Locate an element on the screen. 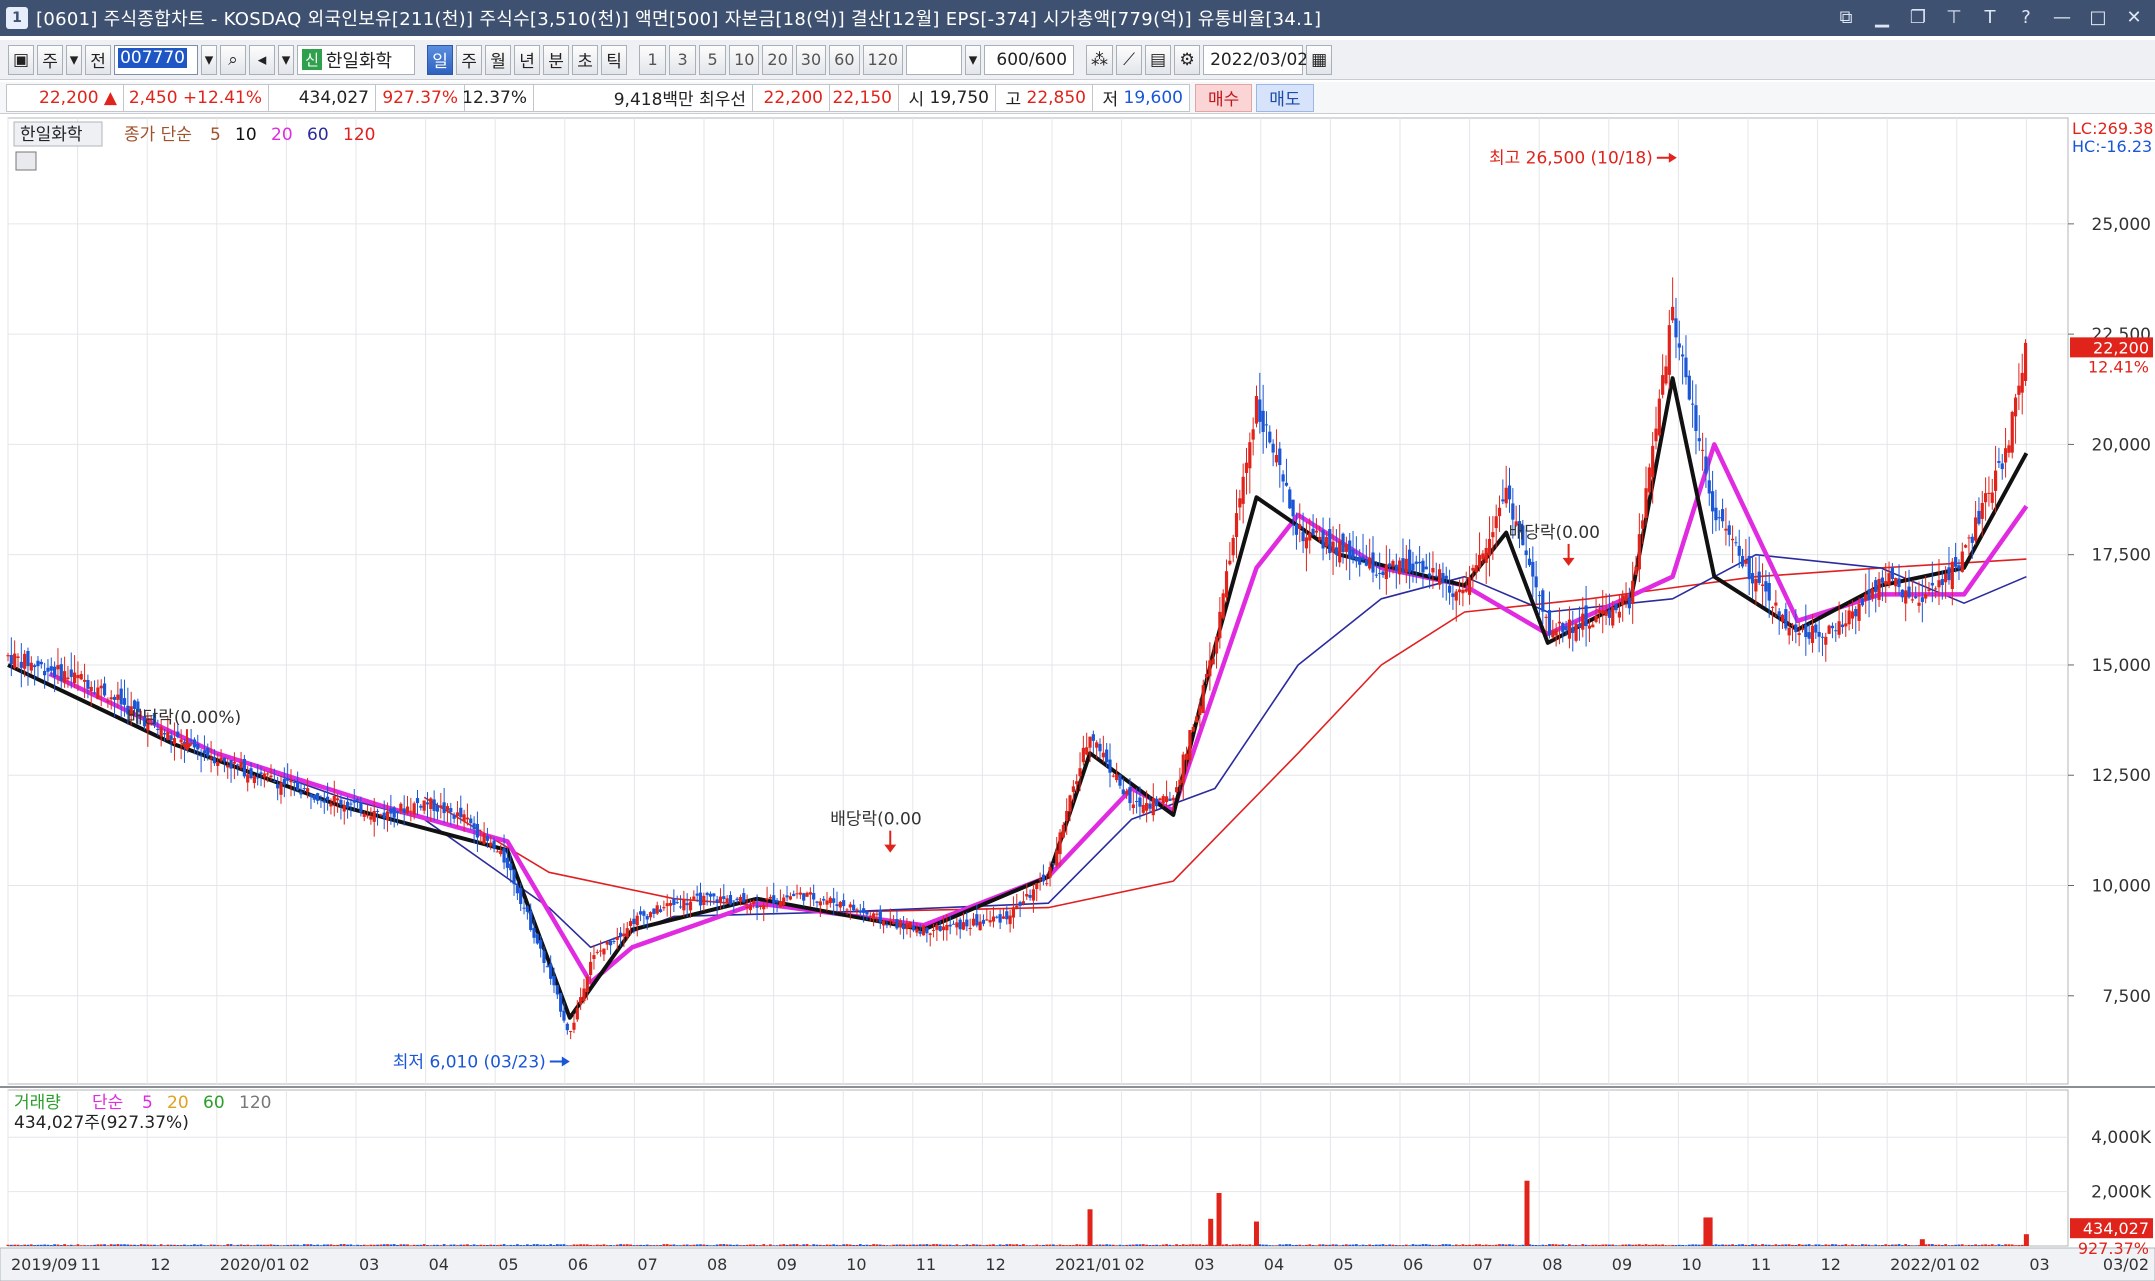 This screenshot has height=1281, width=2155. bar-count-input: 600/600 is located at coordinates (1029, 59).